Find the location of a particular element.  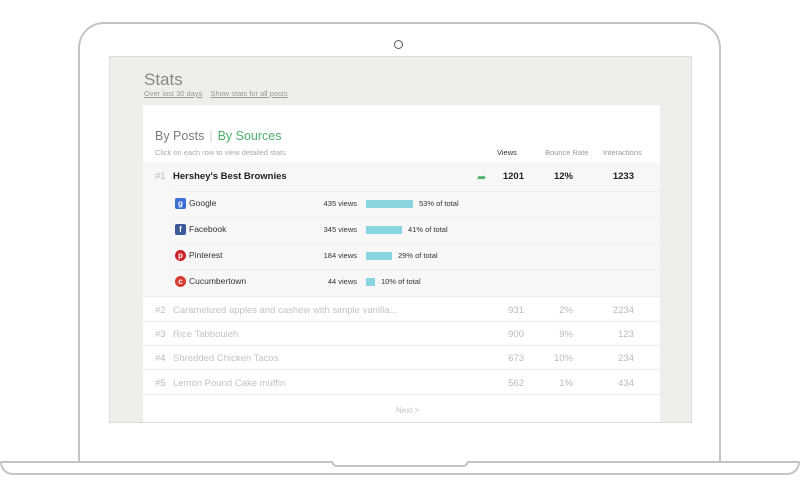

source-views: 184 views is located at coordinates (340, 255).